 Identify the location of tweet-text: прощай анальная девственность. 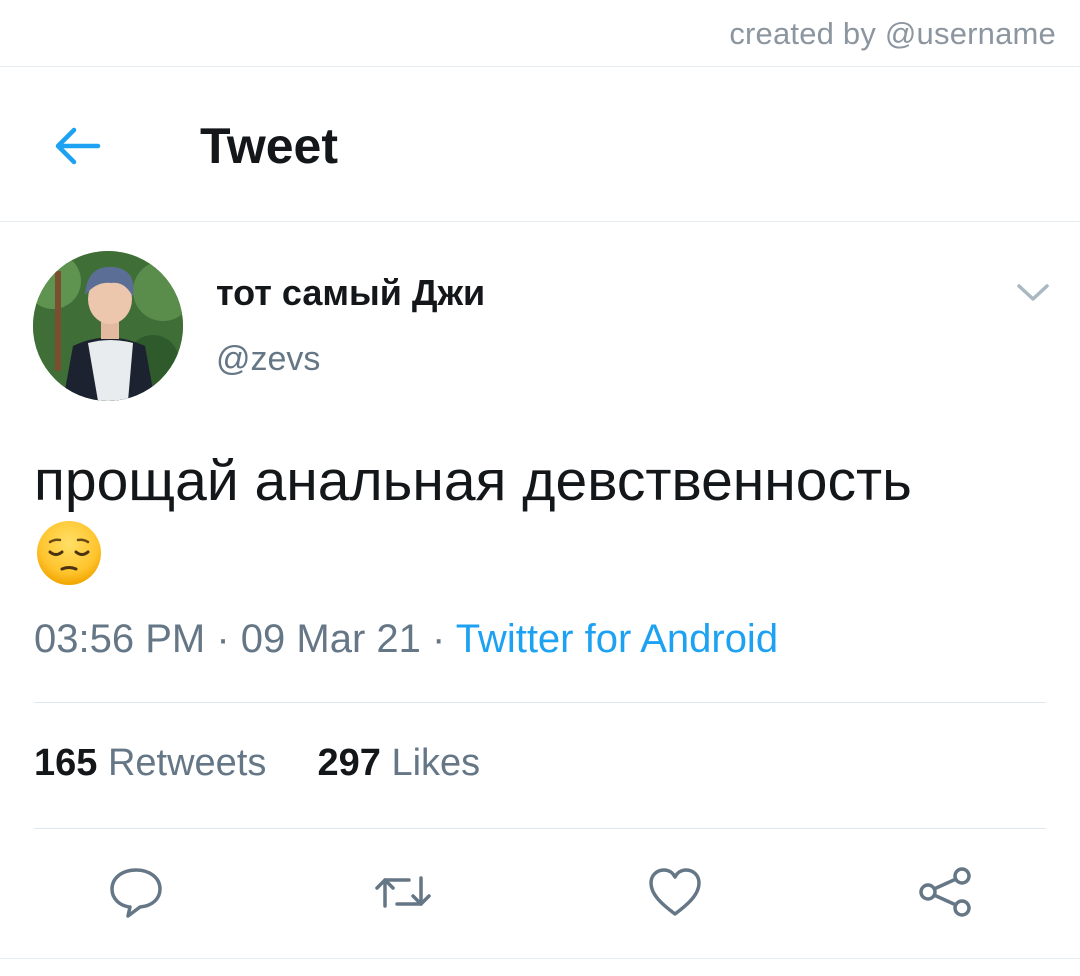
(539, 518).